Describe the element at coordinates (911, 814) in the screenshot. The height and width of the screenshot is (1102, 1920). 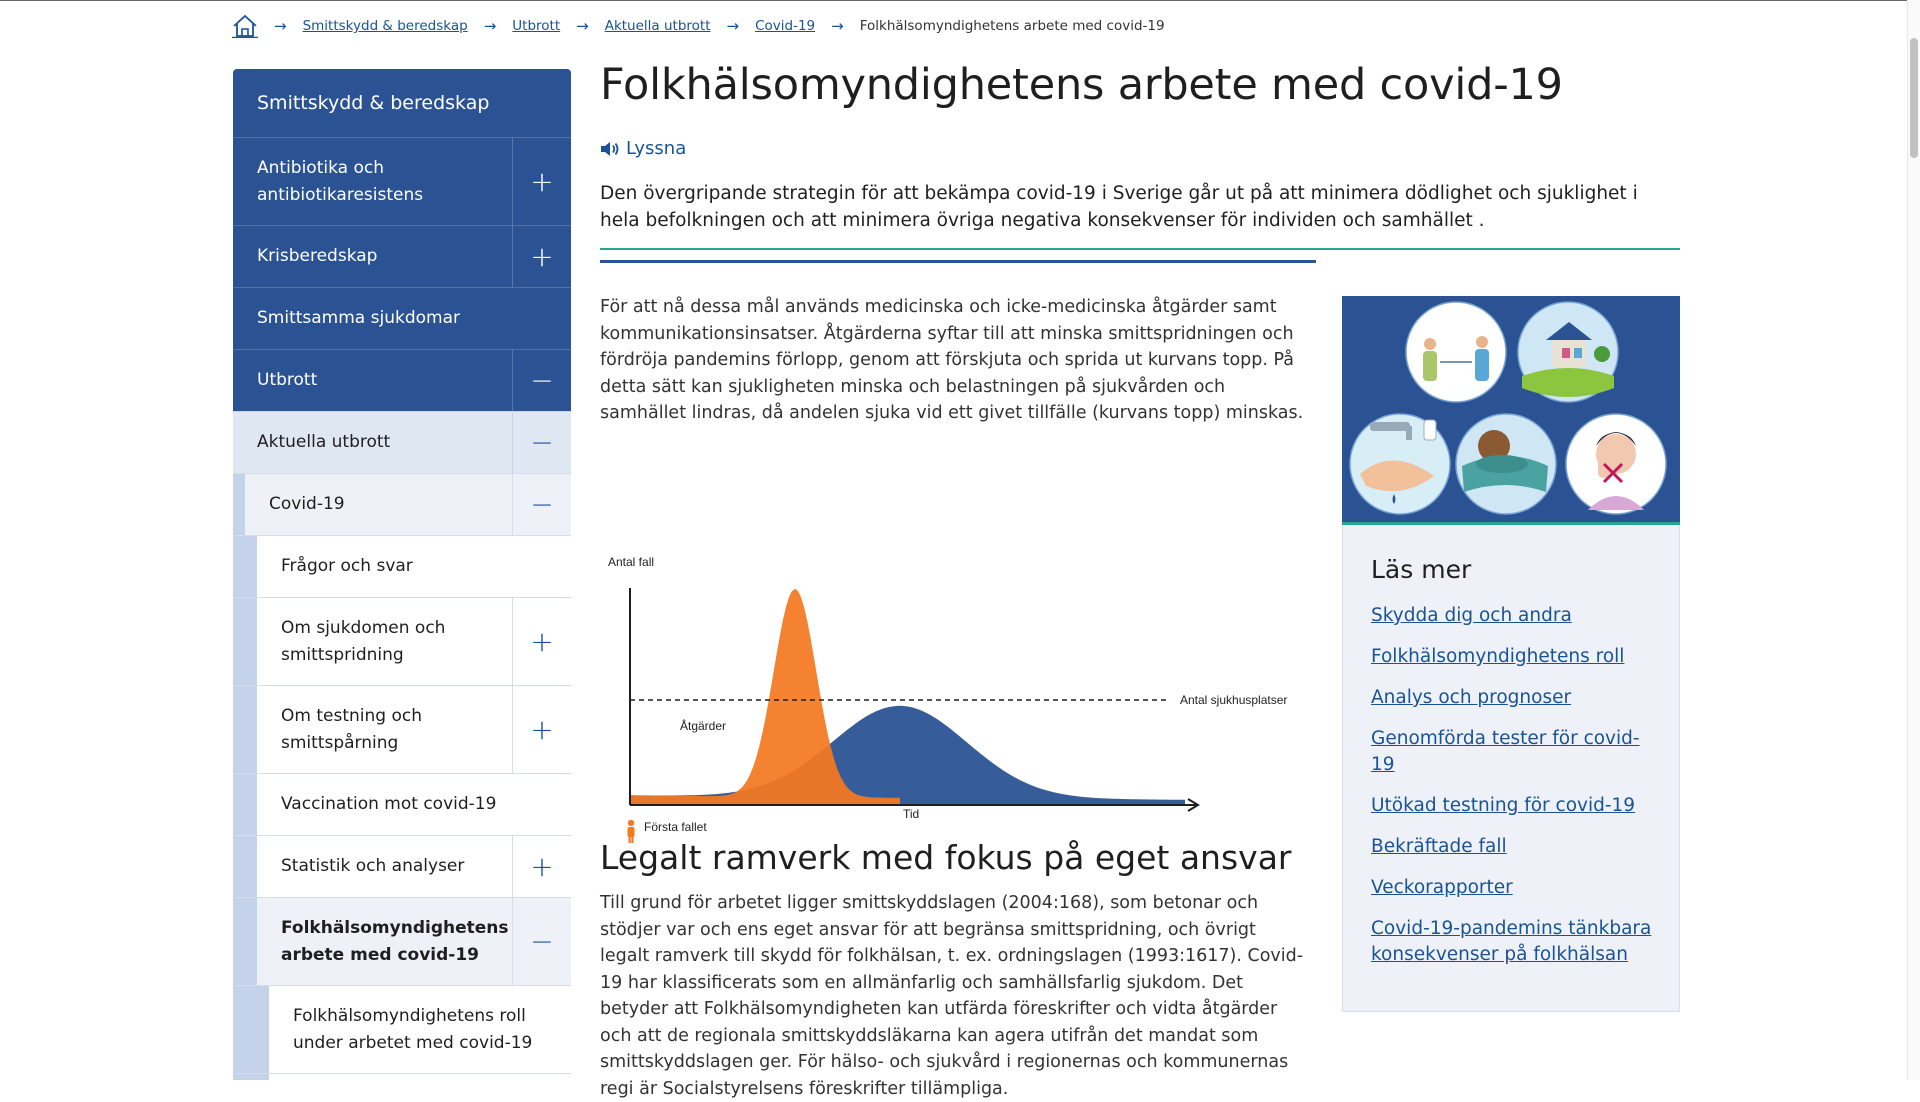
I see `chart-xlabel: Tid` at that location.